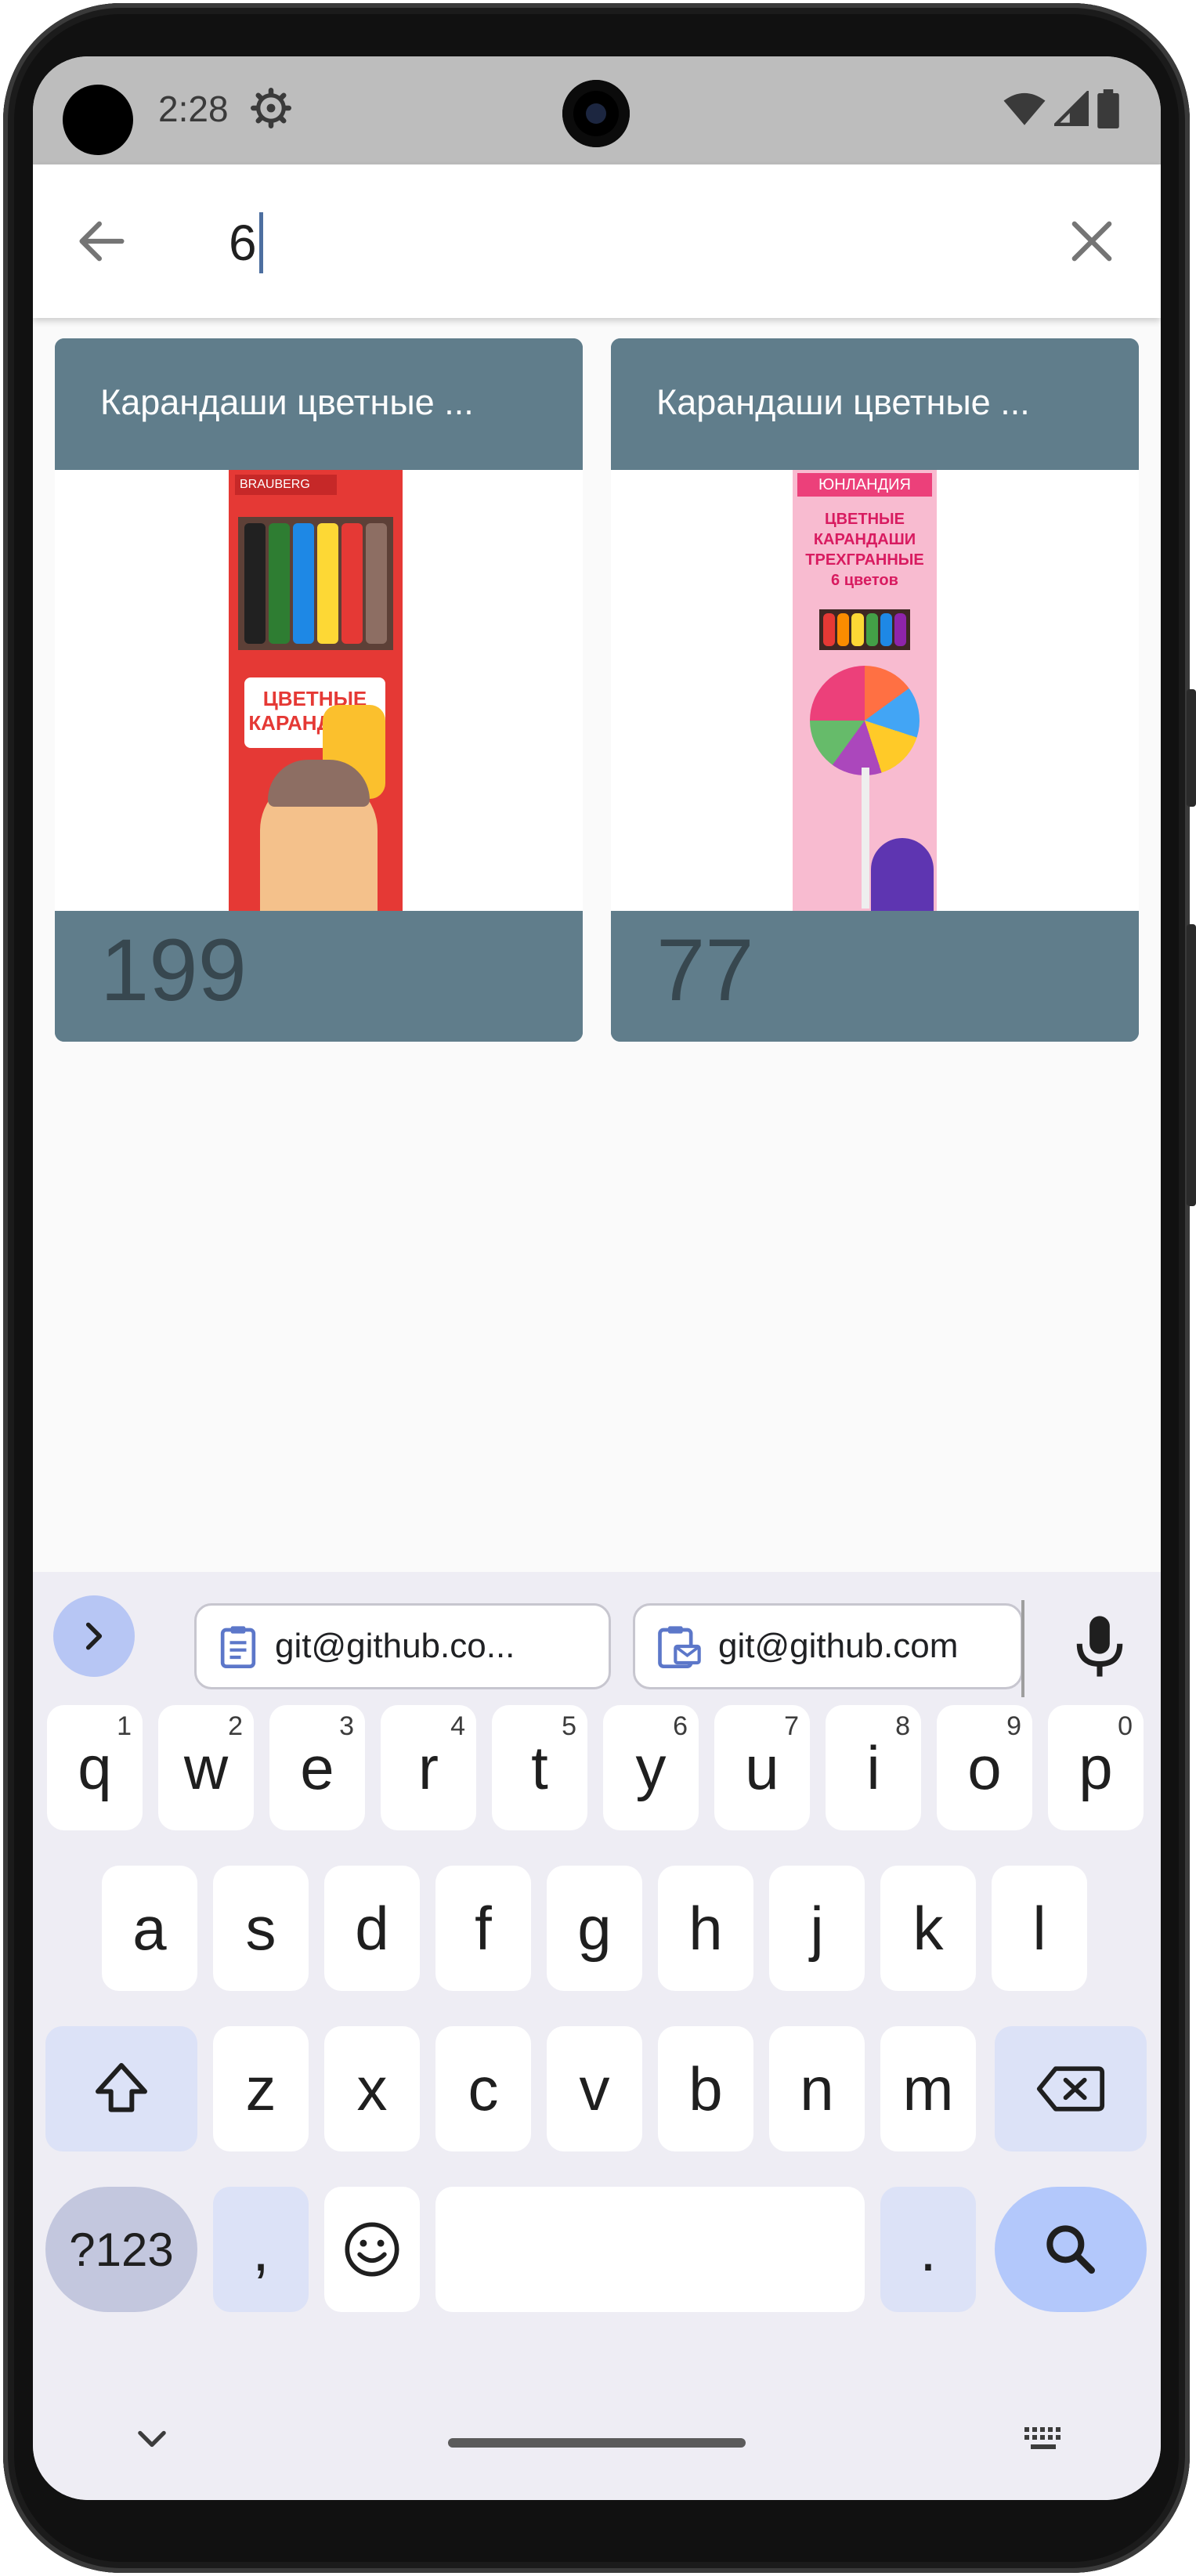 Image resolution: width=1196 pixels, height=2576 pixels. What do you see at coordinates (260, 242) in the screenshot?
I see `text-caret` at bounding box center [260, 242].